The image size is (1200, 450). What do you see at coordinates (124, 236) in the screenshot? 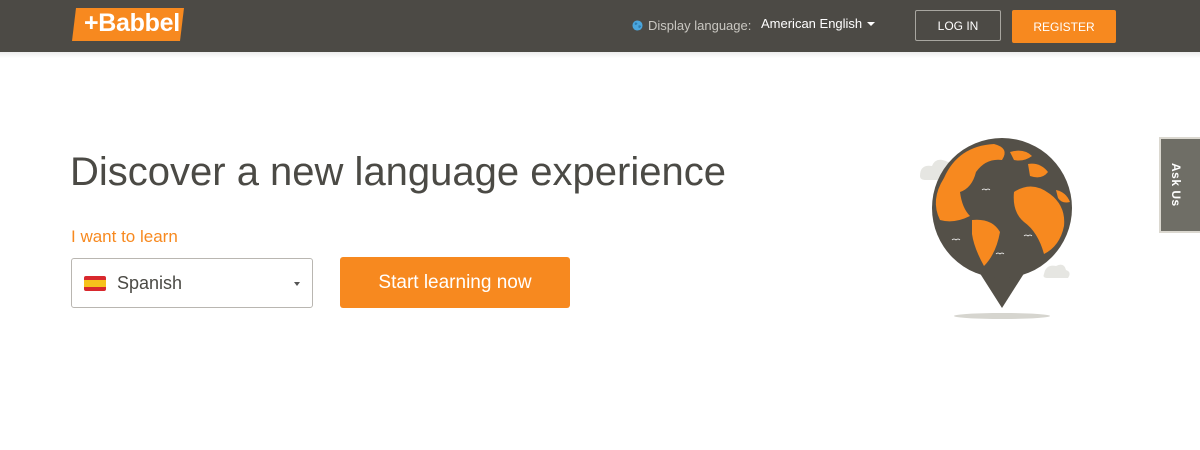
I see `learn-language-label: I want to learn` at bounding box center [124, 236].